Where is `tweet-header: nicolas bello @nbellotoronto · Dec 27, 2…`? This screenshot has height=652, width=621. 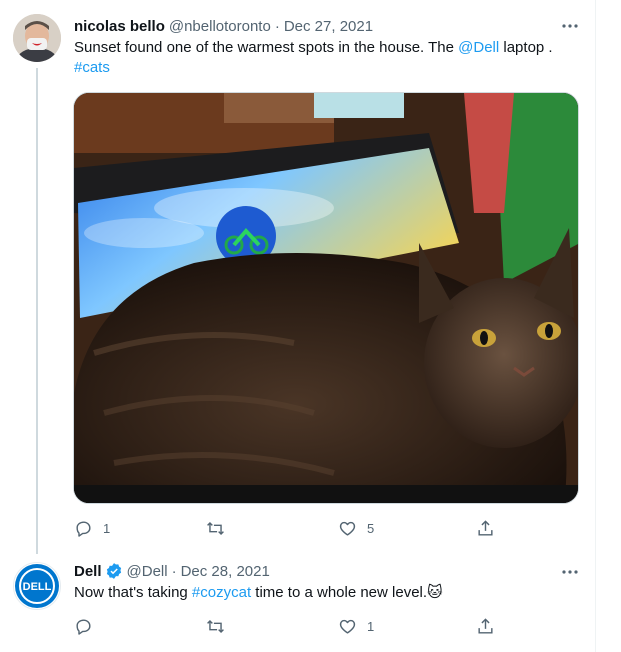 tweet-header: nicolas bello @nbellotoronto · Dec 27, 2… is located at coordinates (223, 26).